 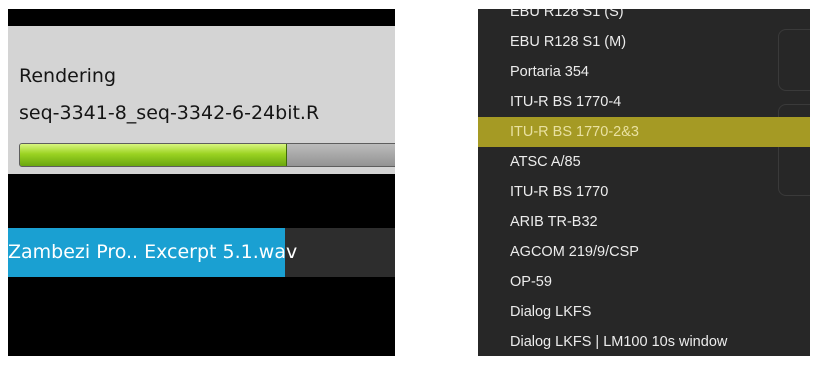 I want to click on menu-item: Dialog LKFS | LM100 10s window, so click(x=644, y=341).